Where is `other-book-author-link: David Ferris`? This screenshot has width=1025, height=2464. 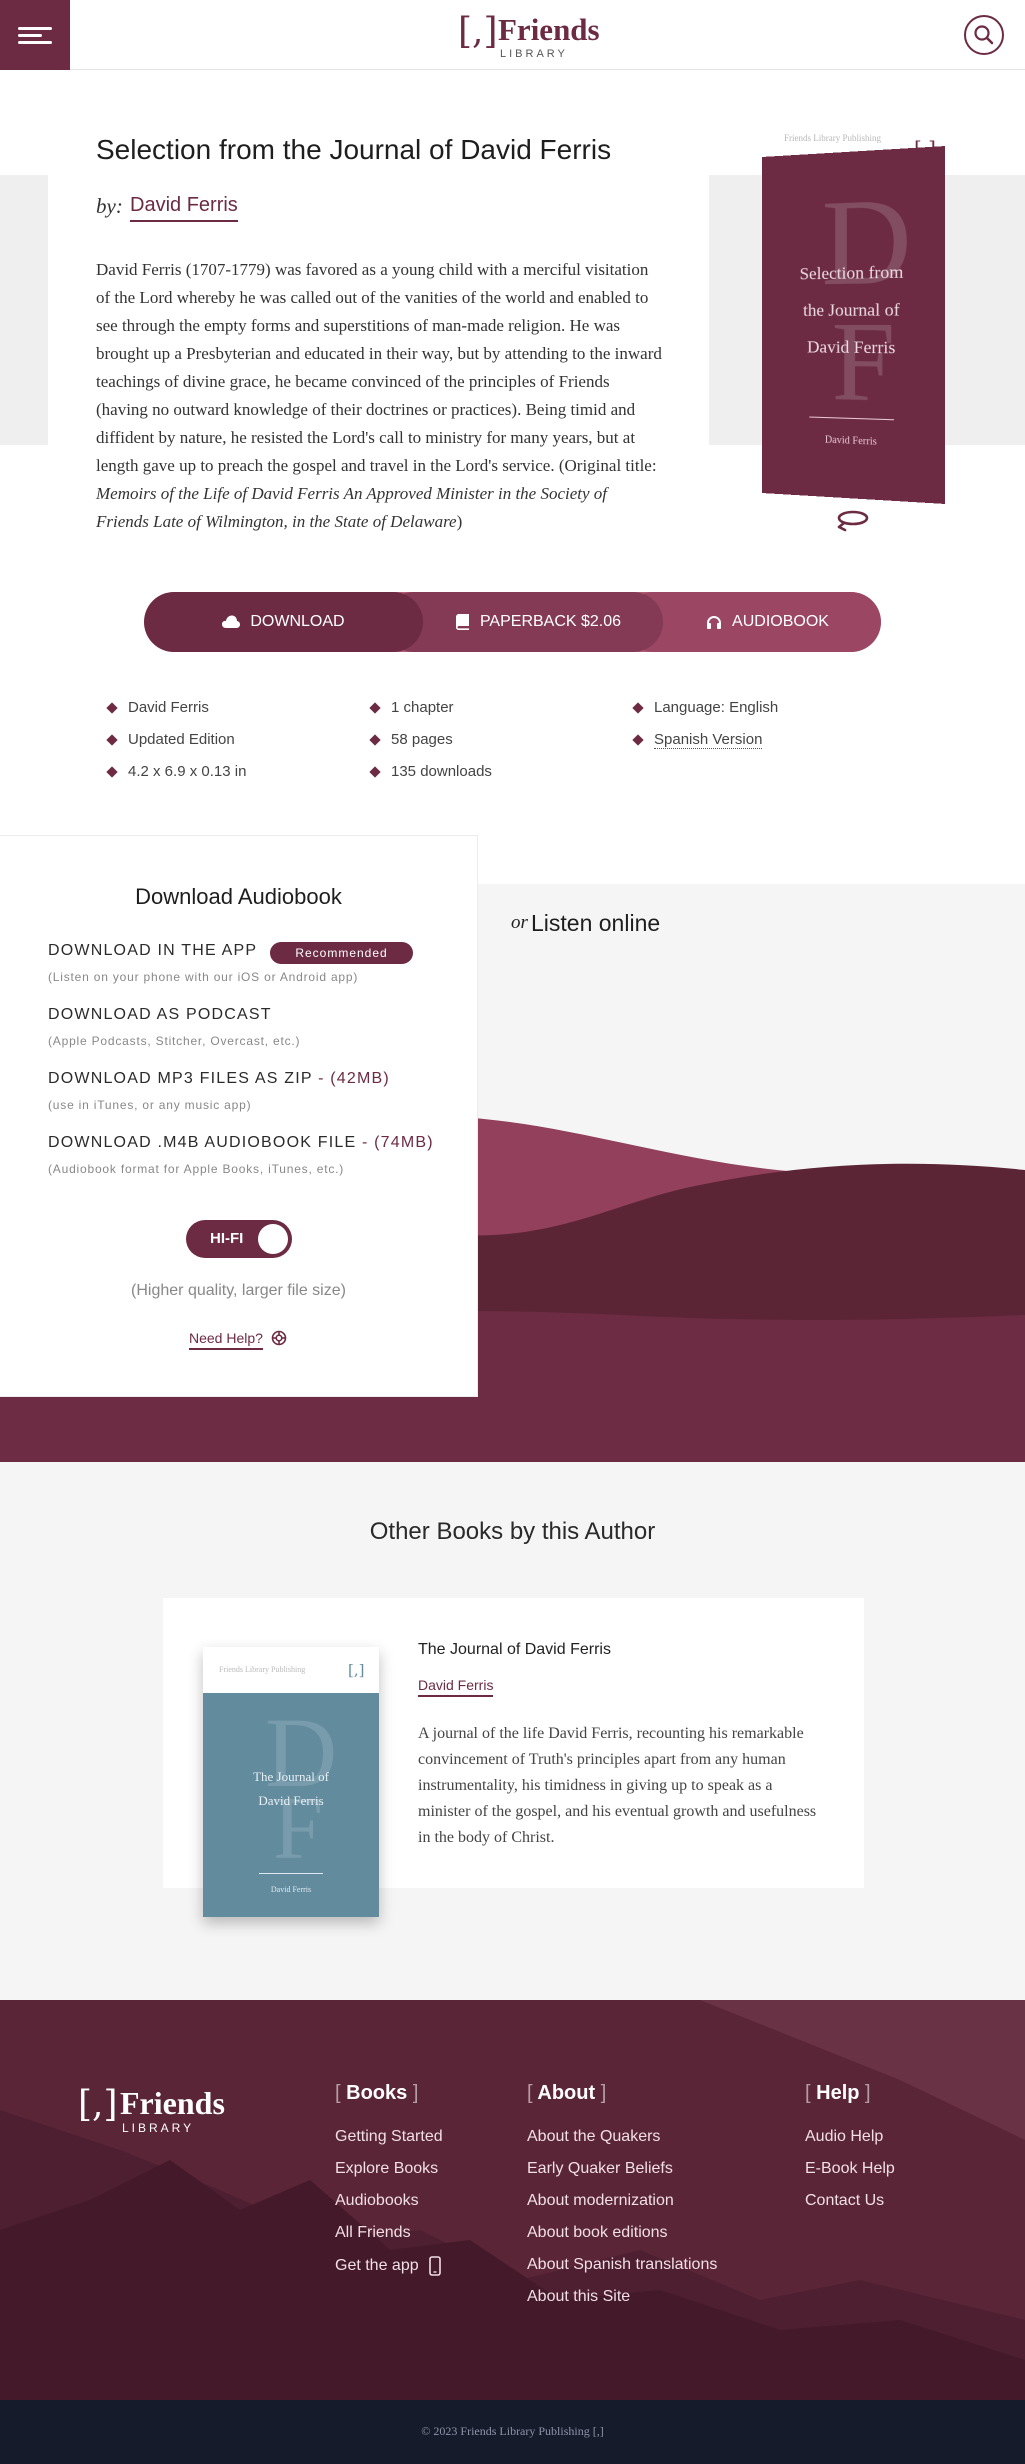
other-book-author-link: David Ferris is located at coordinates (456, 1687).